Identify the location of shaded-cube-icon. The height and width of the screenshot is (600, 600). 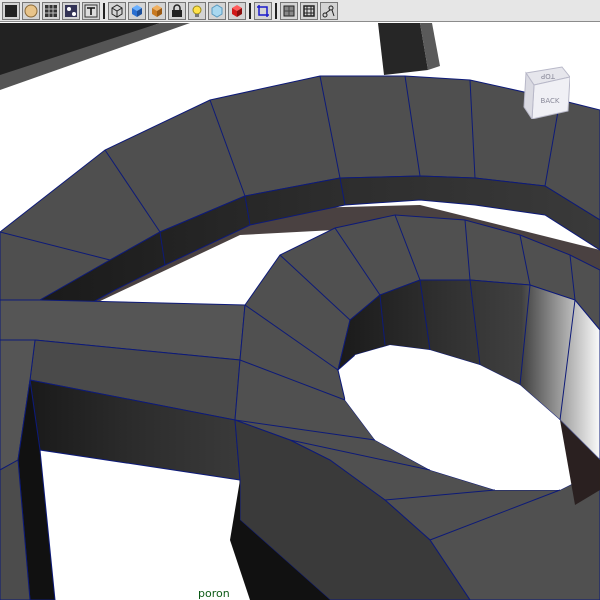
(137, 10).